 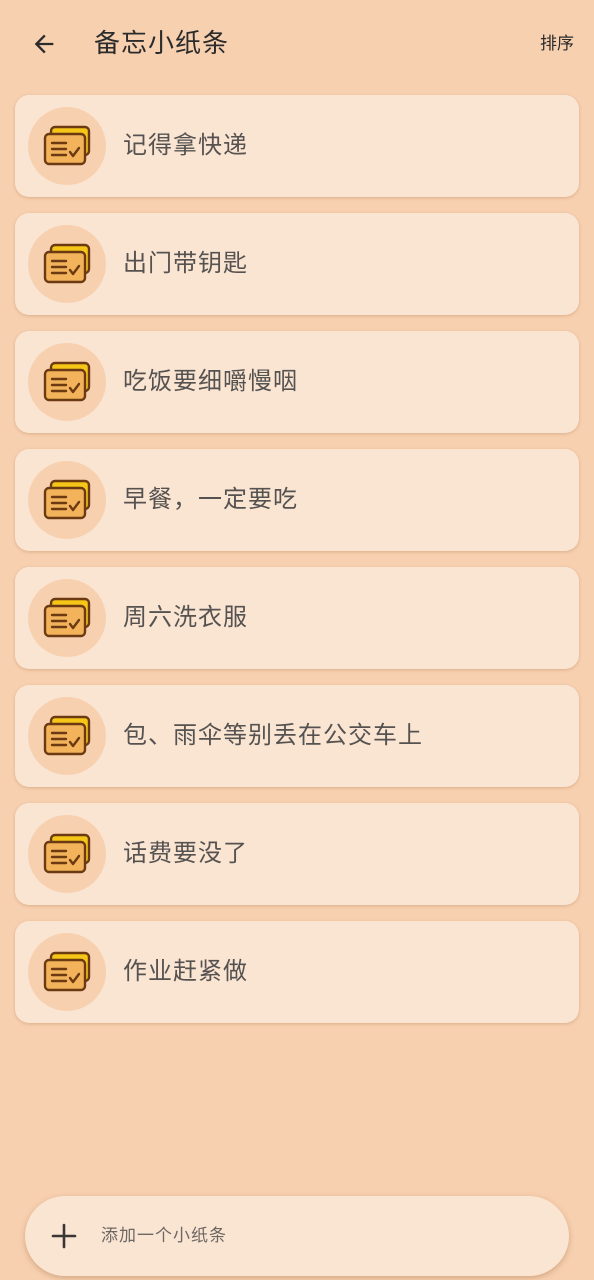 What do you see at coordinates (64, 1236) in the screenshot?
I see `plus-icon` at bounding box center [64, 1236].